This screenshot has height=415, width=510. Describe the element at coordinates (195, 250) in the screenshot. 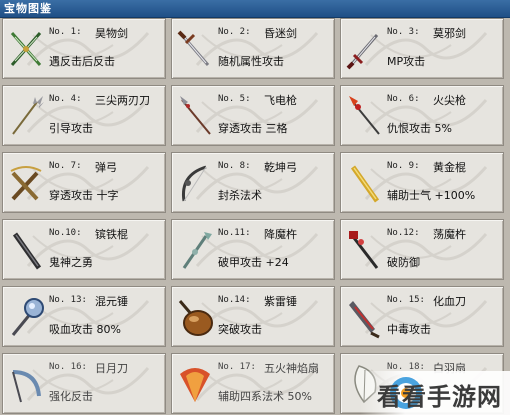

I see `pestle-icon` at that location.